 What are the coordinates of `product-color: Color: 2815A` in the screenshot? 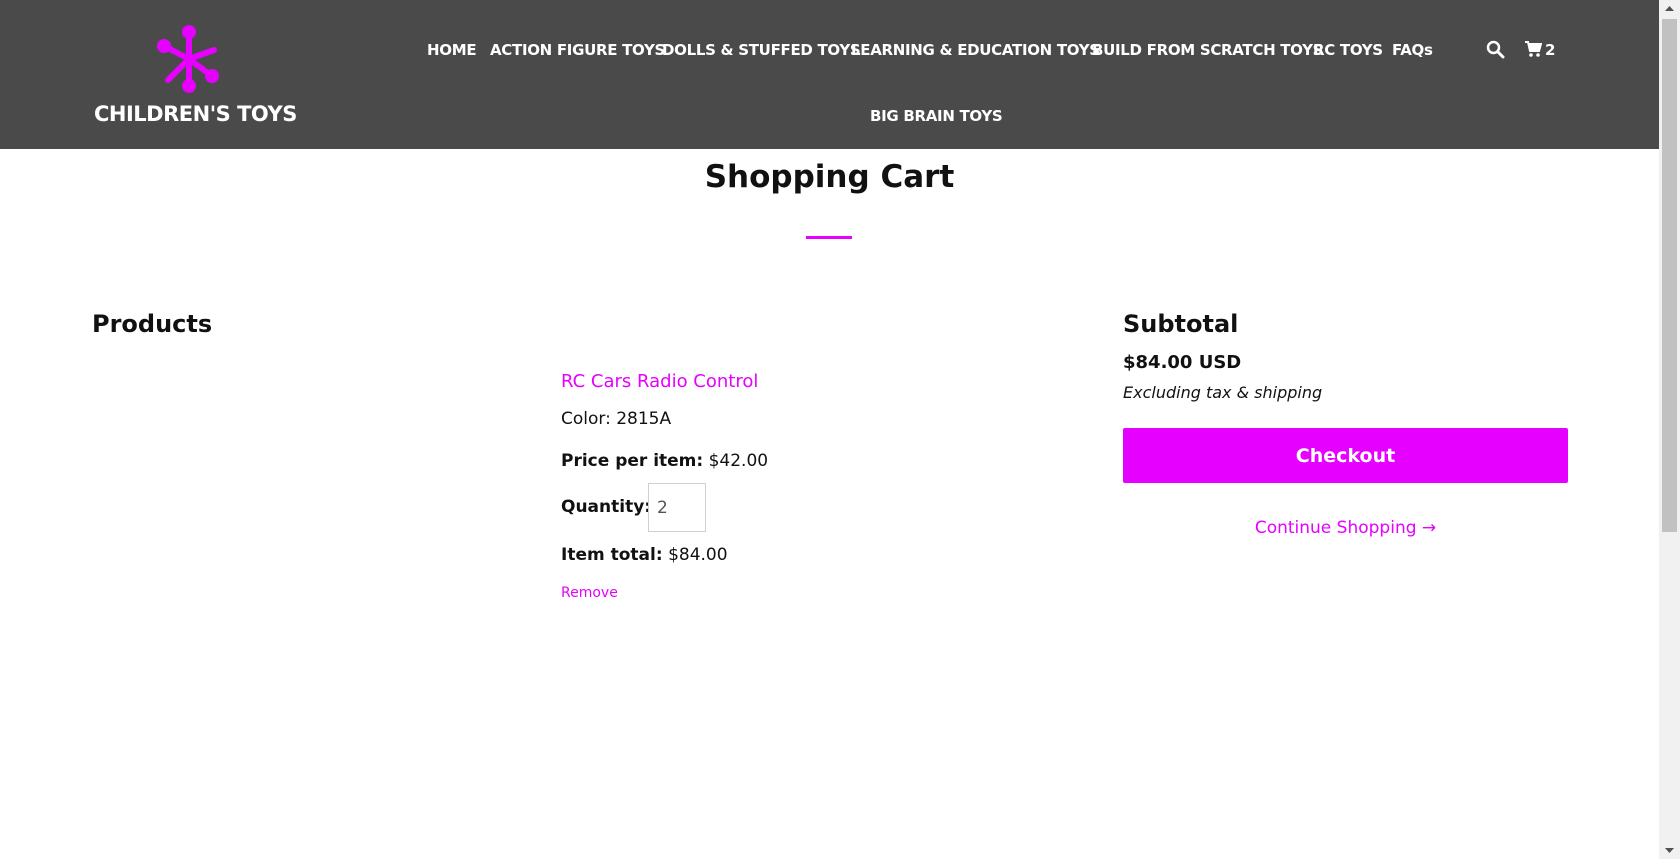 It's located at (616, 419).